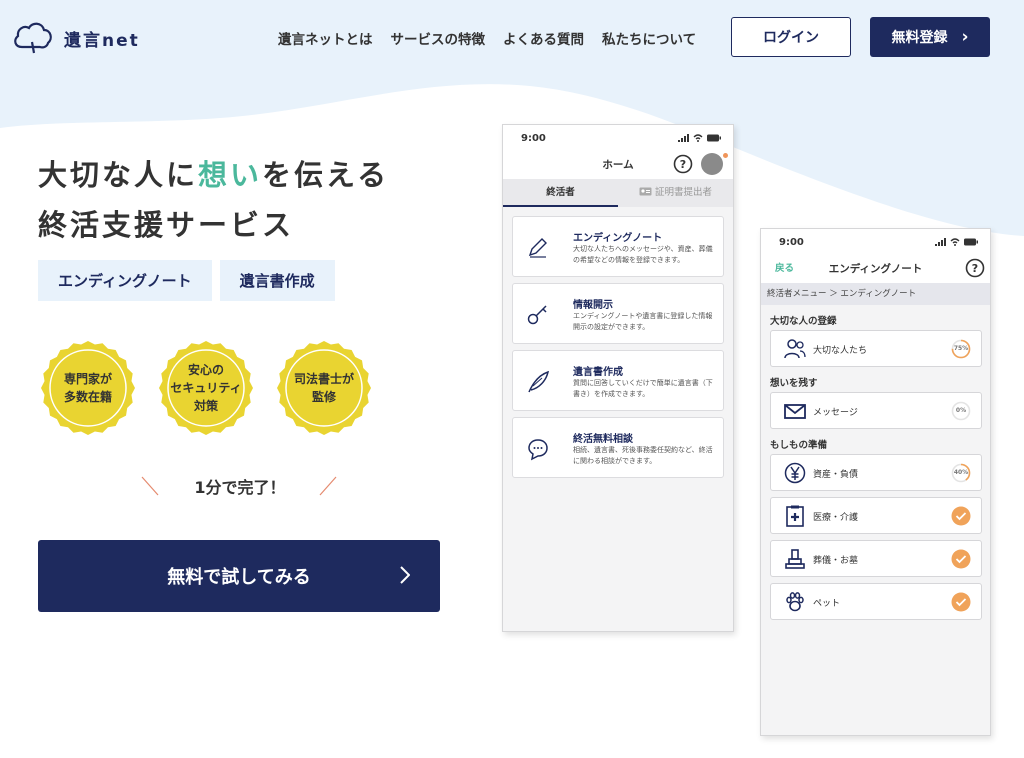  What do you see at coordinates (836, 475) in the screenshot?
I see `item-label: 資産・負債` at bounding box center [836, 475].